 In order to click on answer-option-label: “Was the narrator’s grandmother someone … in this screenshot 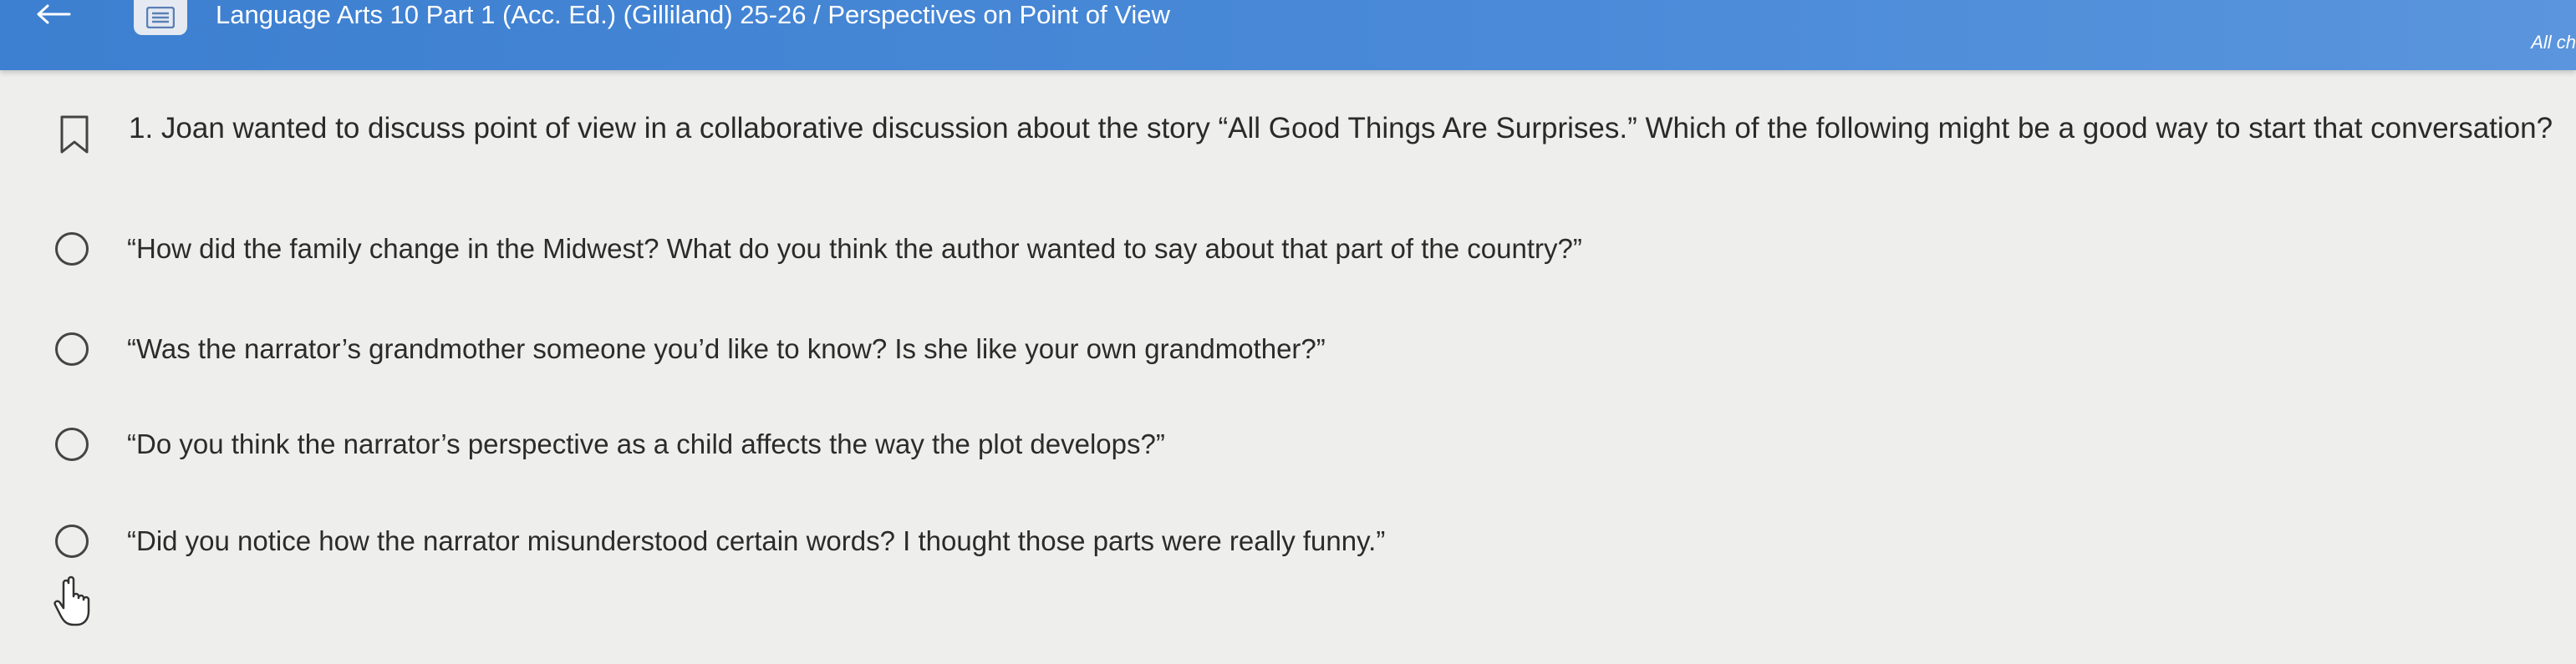, I will do `click(726, 349)`.